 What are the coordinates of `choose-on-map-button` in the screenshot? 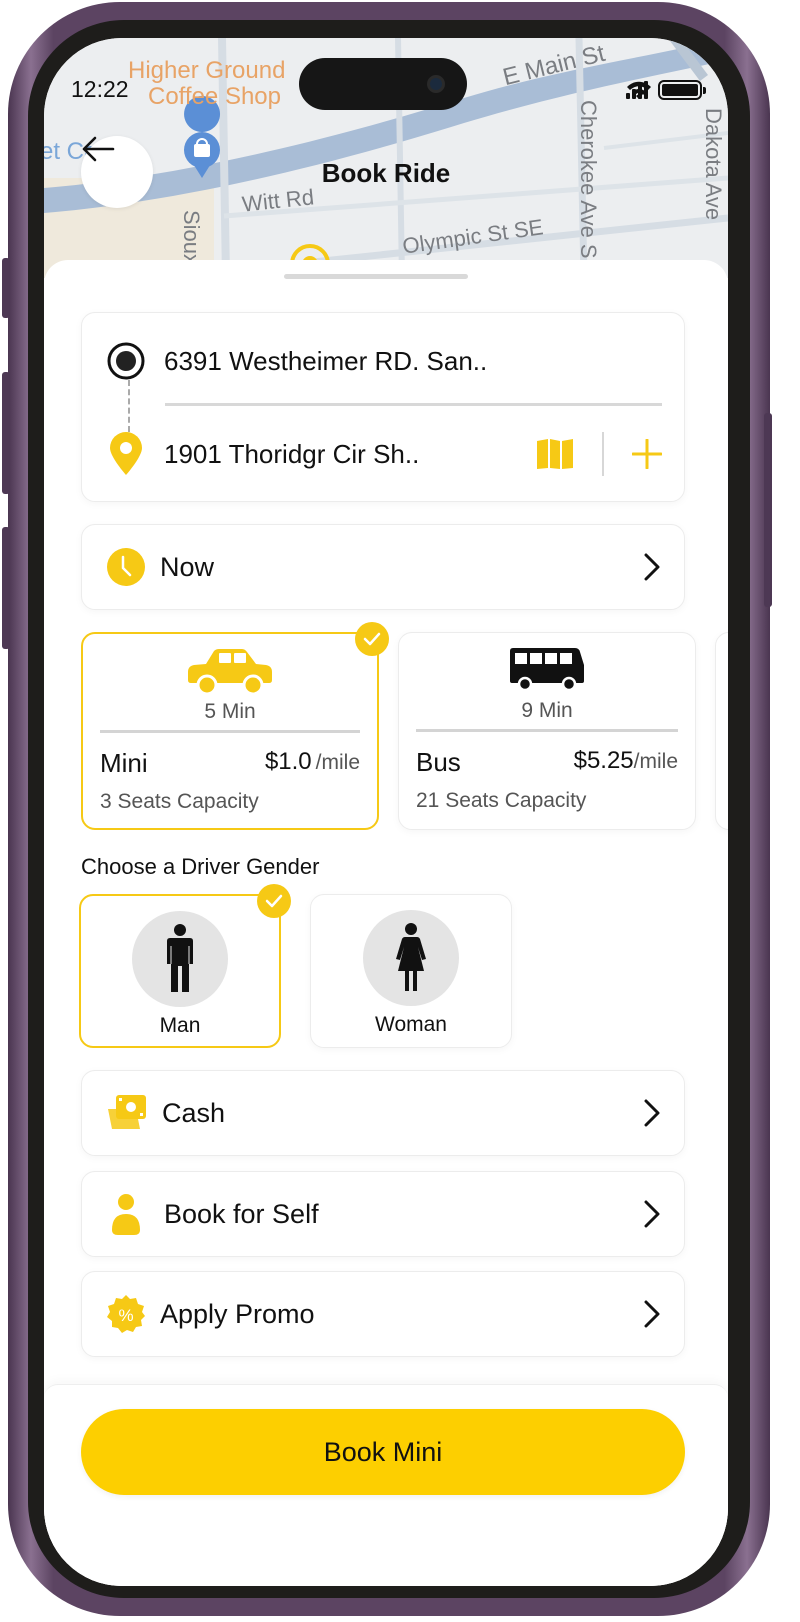 It's located at (555, 454).